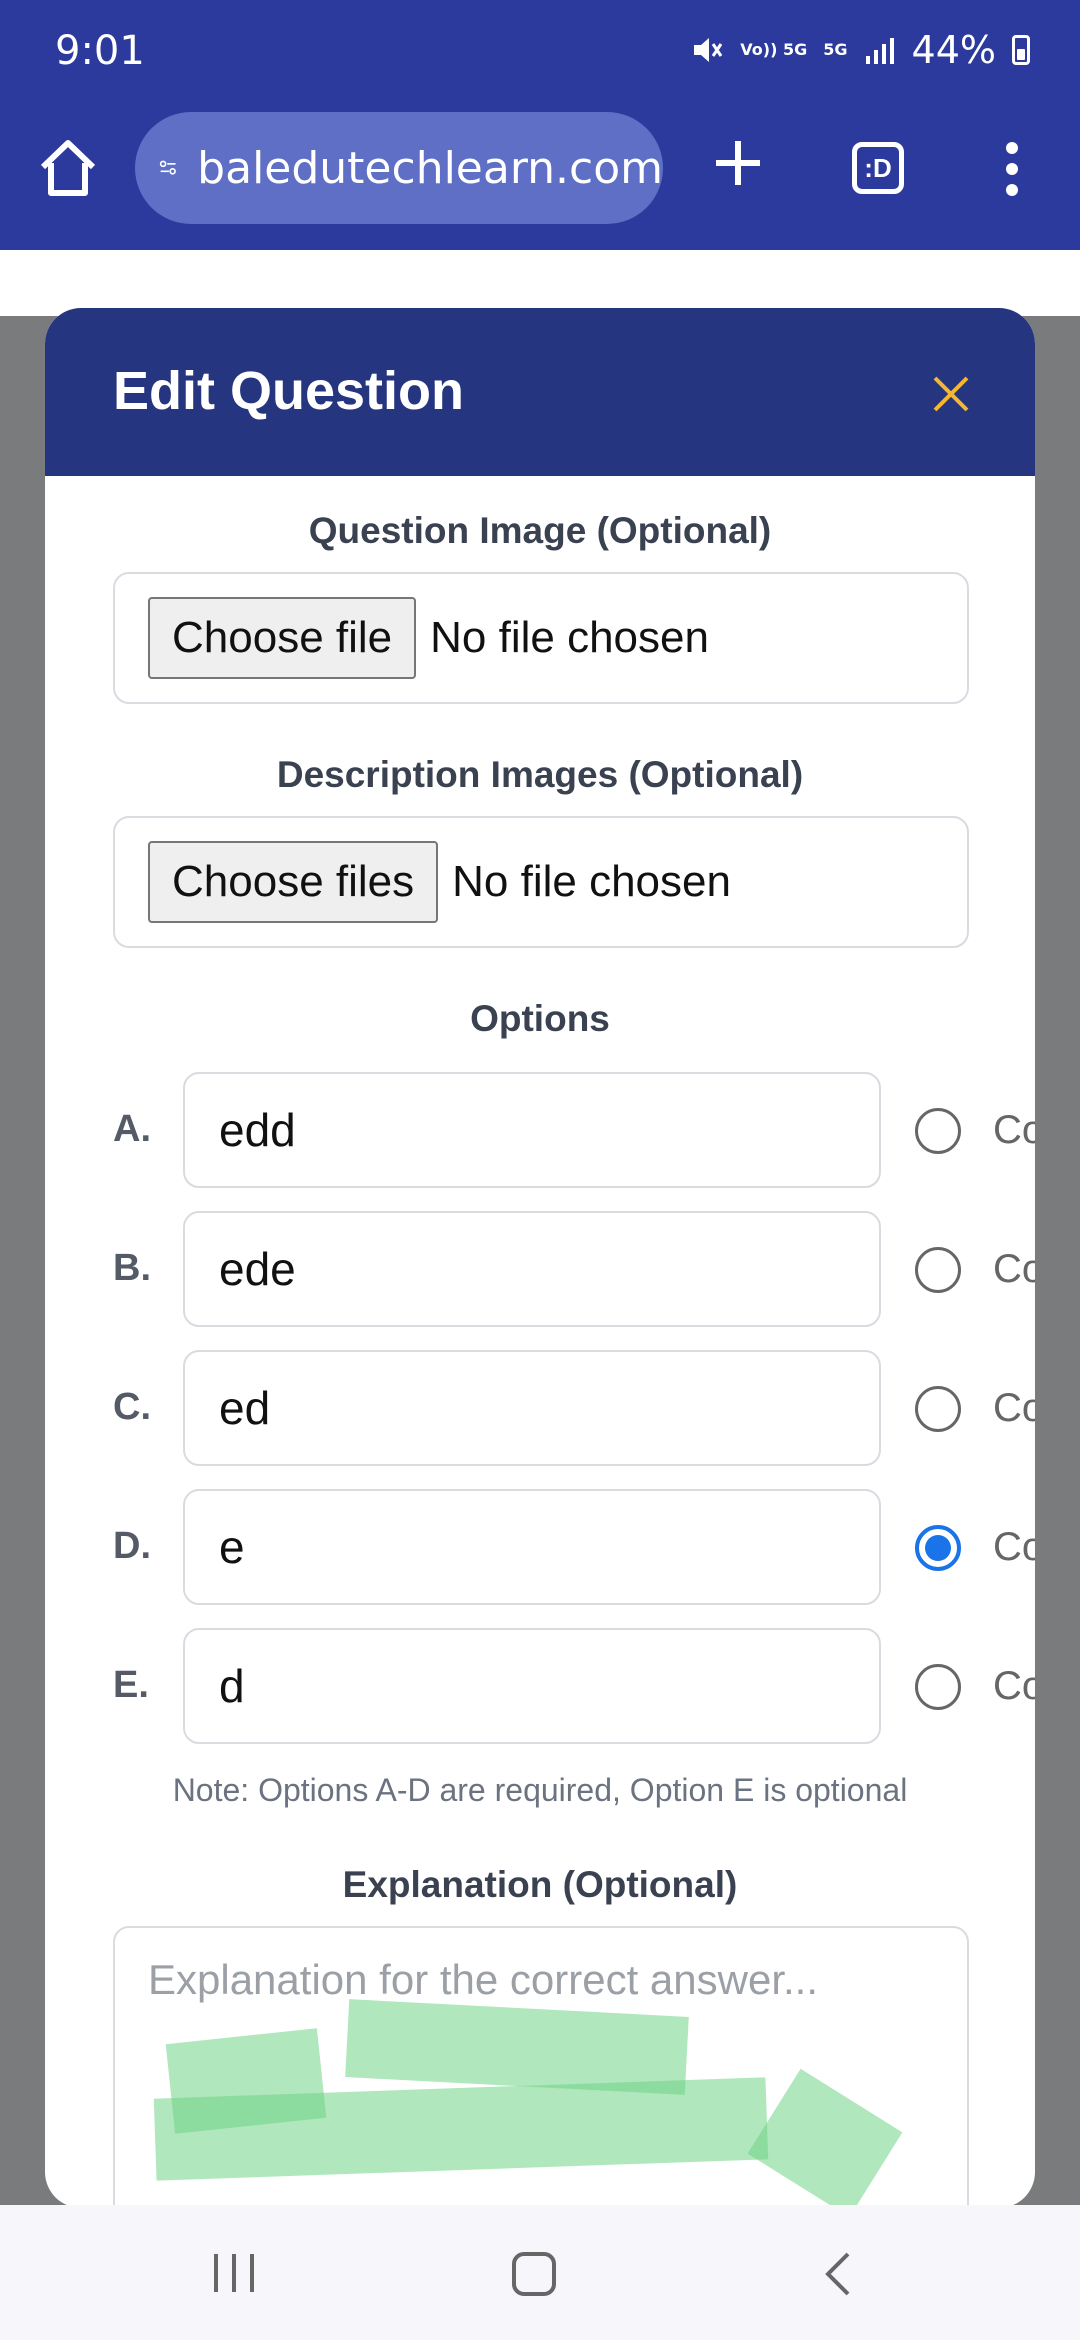  What do you see at coordinates (1021, 50) in the screenshot?
I see `battery-icon` at bounding box center [1021, 50].